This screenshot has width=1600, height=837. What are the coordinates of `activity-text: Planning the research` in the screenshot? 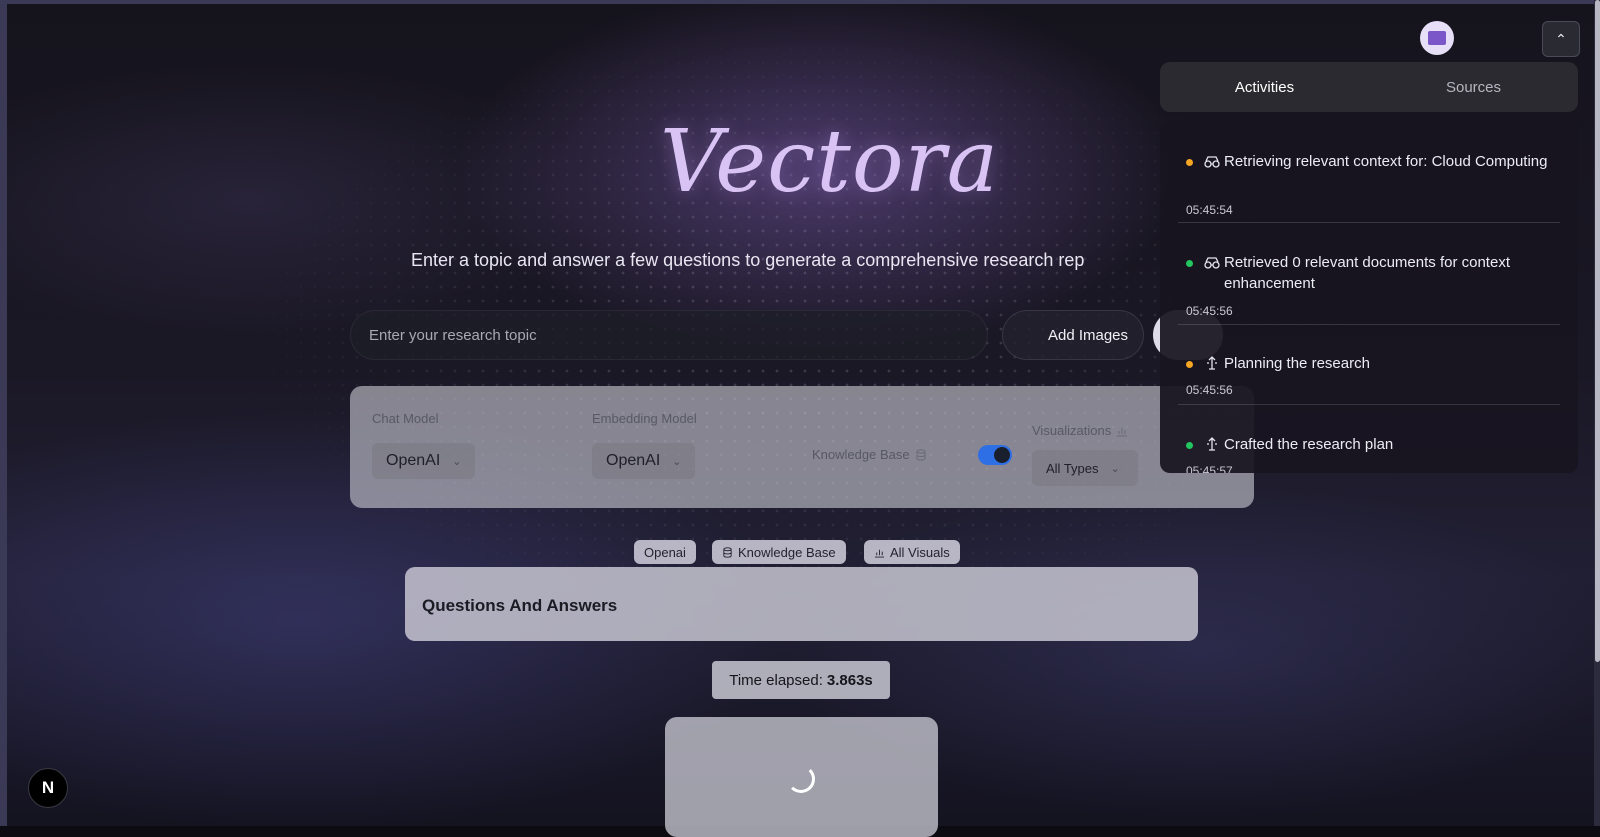 It's located at (1297, 363).